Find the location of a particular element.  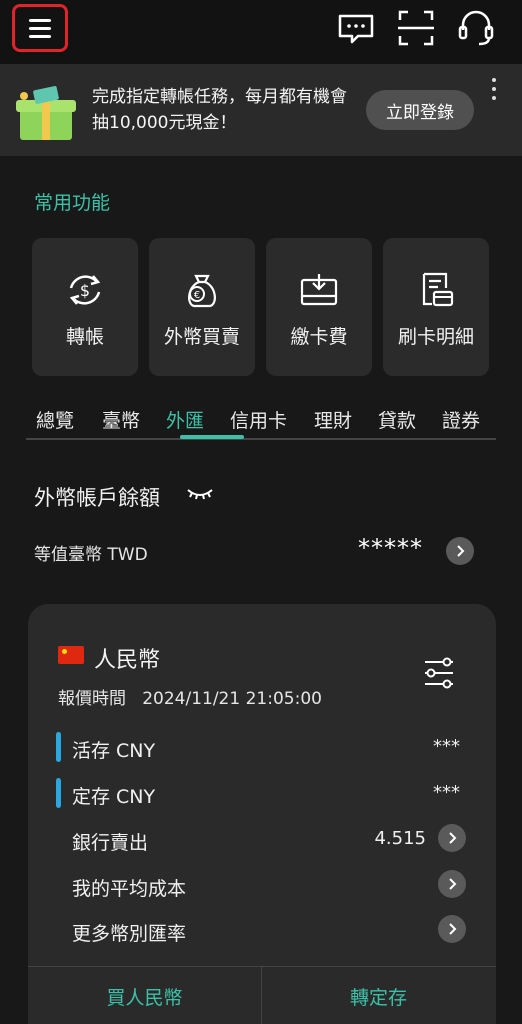

fx-exchange-icon: € is located at coordinates (202, 290).